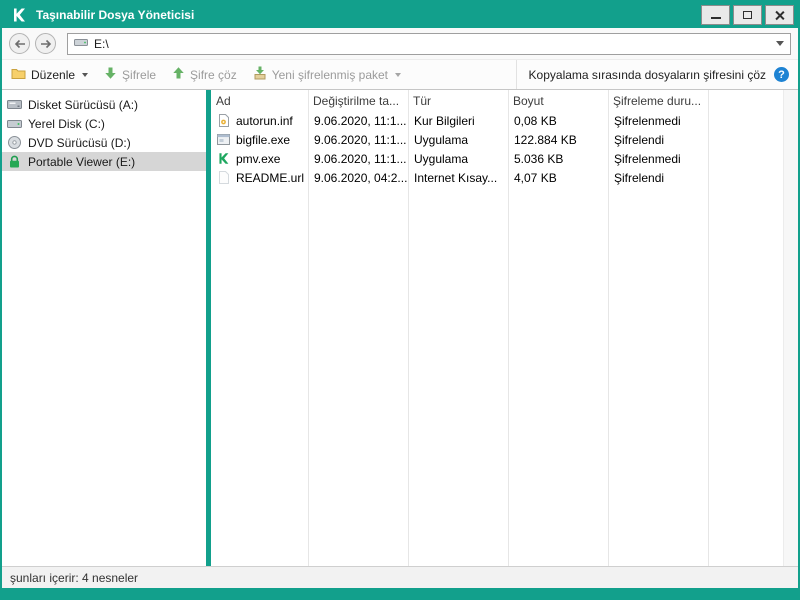  What do you see at coordinates (545, 139) in the screenshot?
I see `file-size: 122.884 KB` at bounding box center [545, 139].